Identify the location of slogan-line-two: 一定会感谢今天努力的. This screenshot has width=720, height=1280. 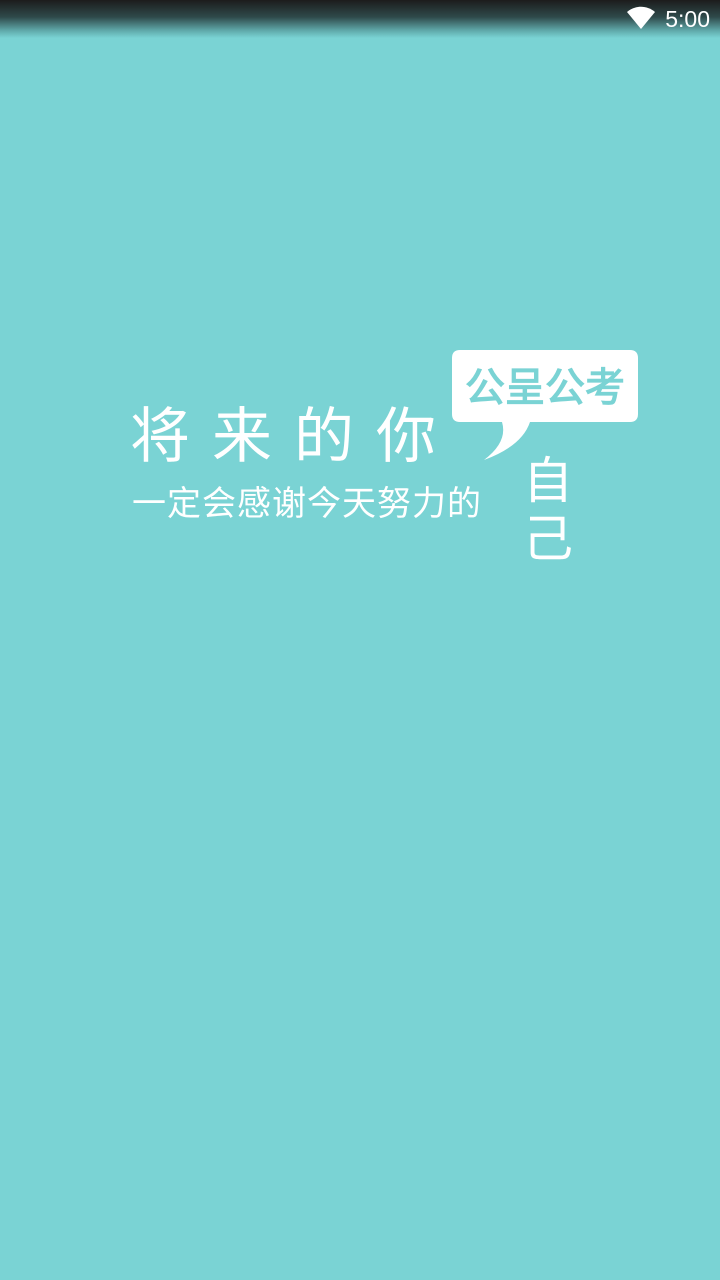
(307, 504).